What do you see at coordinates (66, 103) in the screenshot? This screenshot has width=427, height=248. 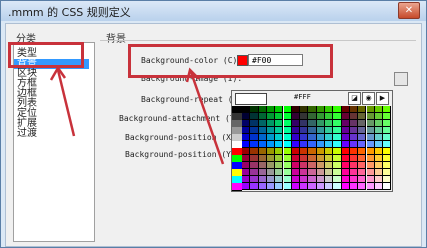 I see `arrow-to-category` at bounding box center [66, 103].